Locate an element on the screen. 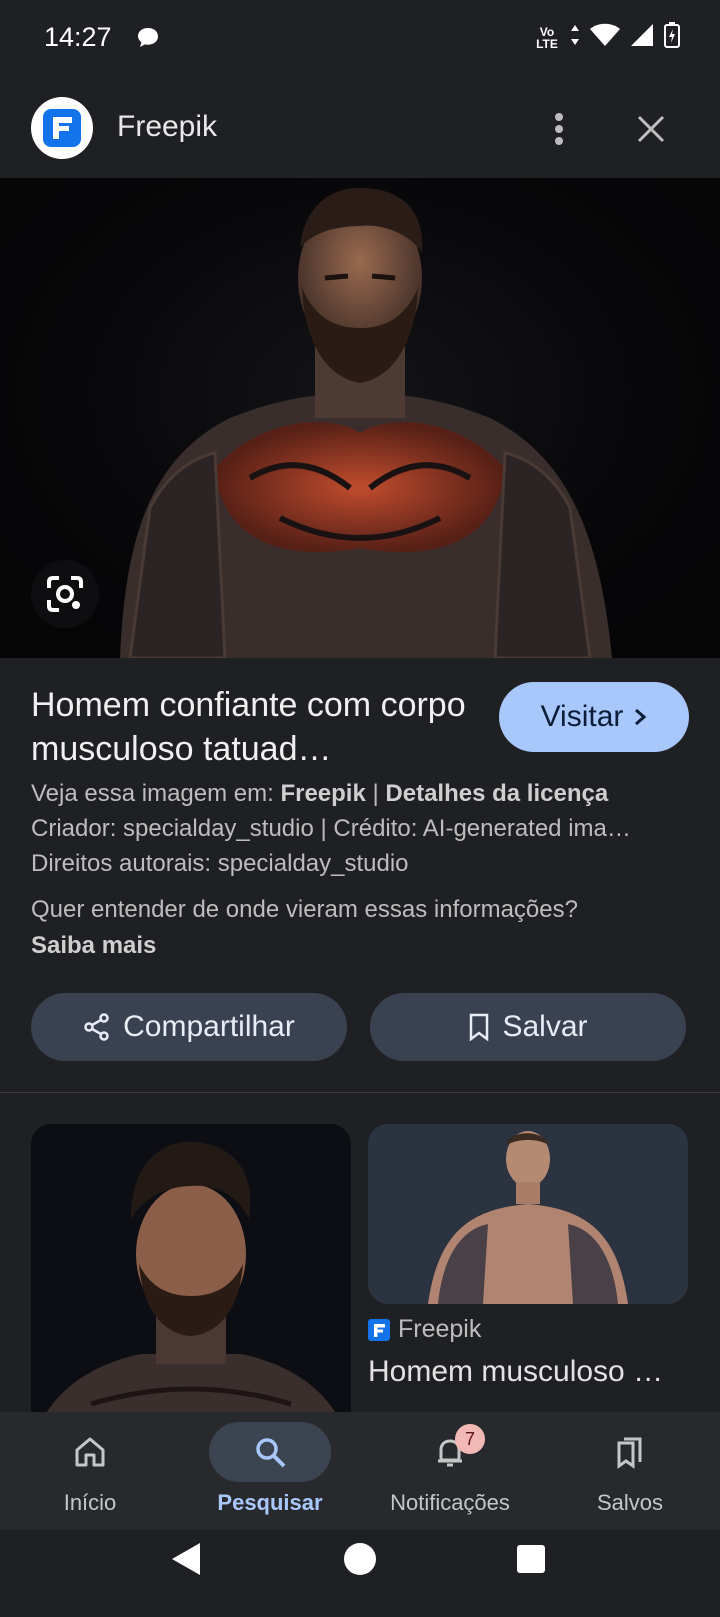 This screenshot has width=720, height=1617. message-notification-icon is located at coordinates (148, 40).